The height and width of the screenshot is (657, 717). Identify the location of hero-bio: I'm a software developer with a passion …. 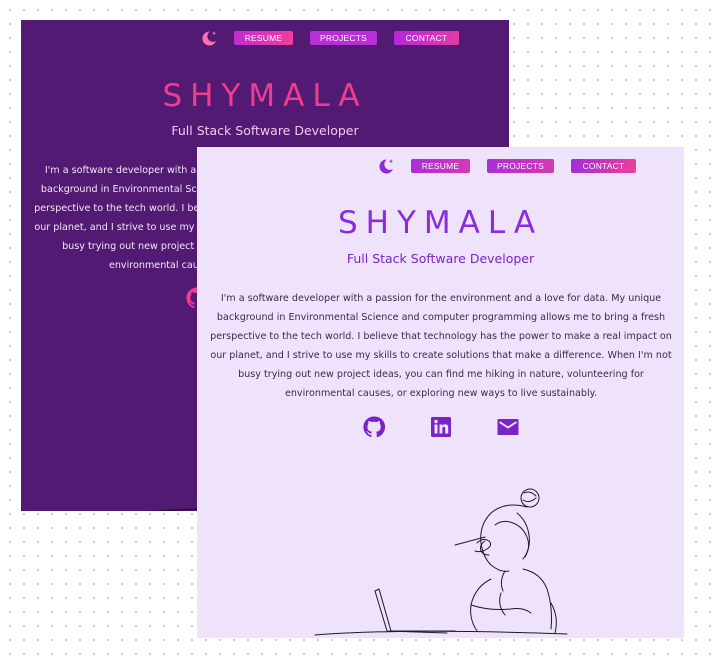
(441, 346).